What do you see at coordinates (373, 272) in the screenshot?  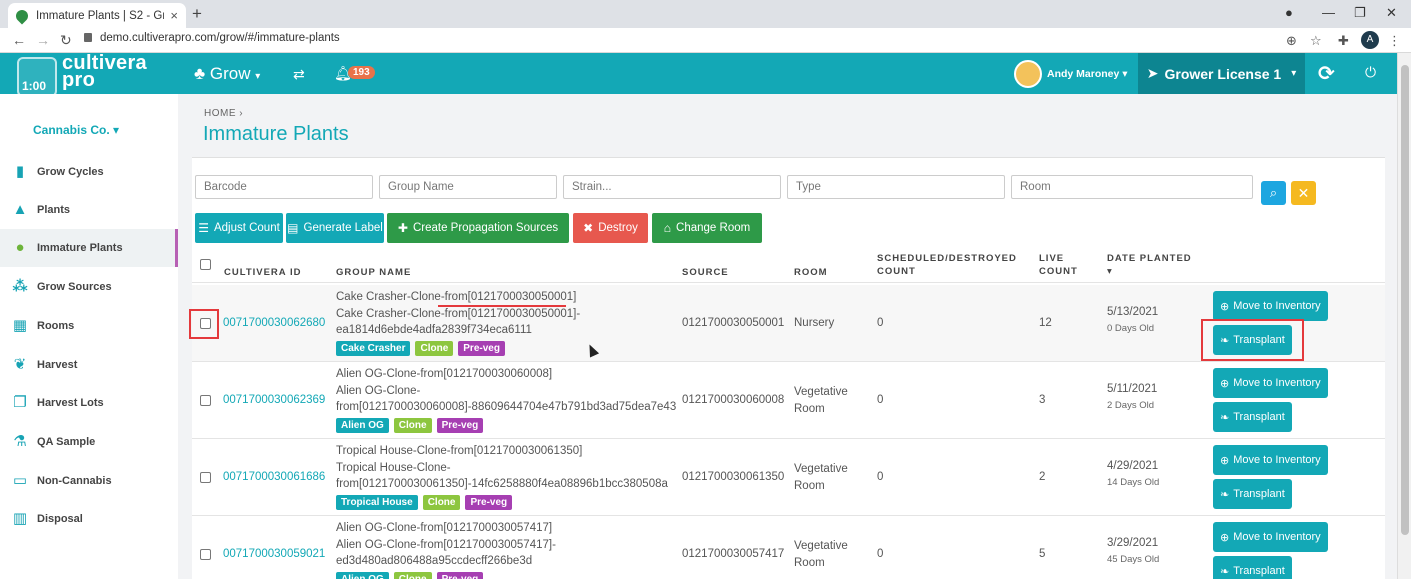 I see `col-group-name: GROUP NAME` at bounding box center [373, 272].